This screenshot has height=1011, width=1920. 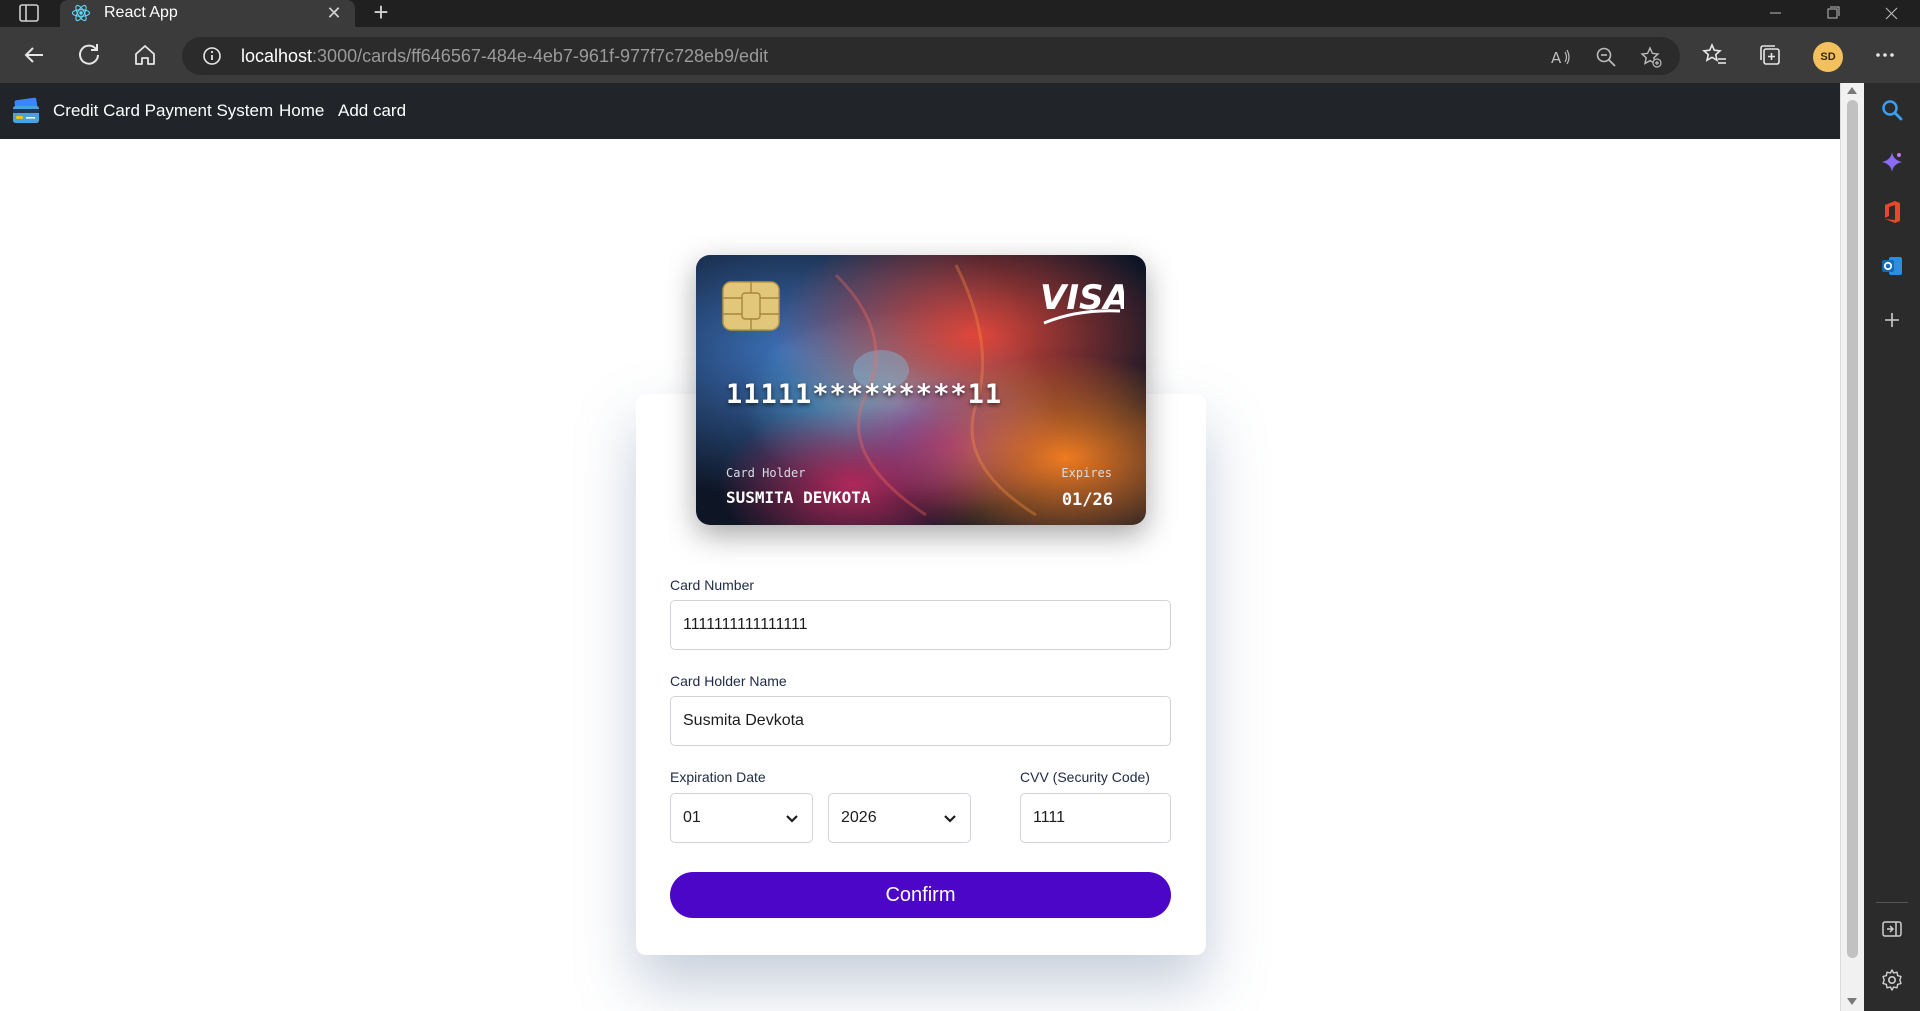 I want to click on cvv-label: CVV (Security Code), so click(x=1085, y=777).